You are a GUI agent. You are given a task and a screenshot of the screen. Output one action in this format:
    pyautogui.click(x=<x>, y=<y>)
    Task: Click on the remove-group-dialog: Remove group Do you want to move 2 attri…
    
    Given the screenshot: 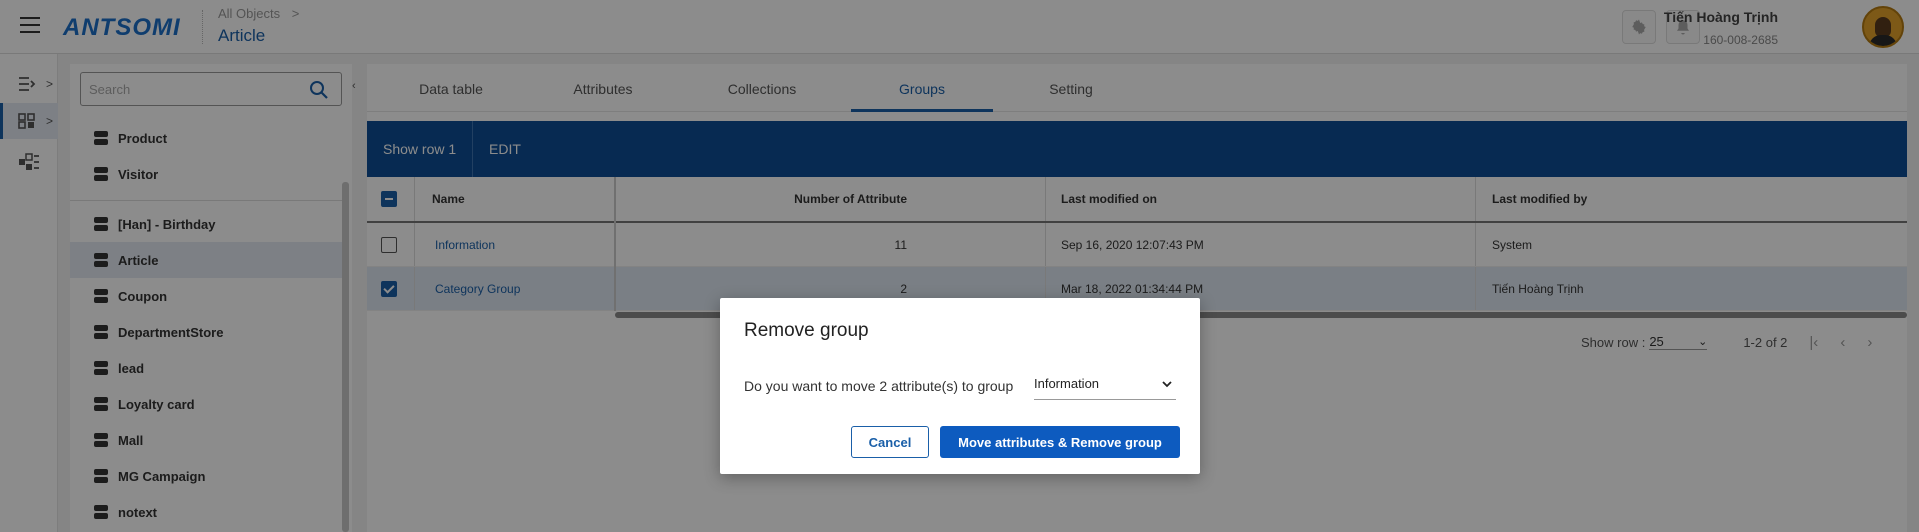 What is the action you would take?
    pyautogui.click(x=960, y=386)
    